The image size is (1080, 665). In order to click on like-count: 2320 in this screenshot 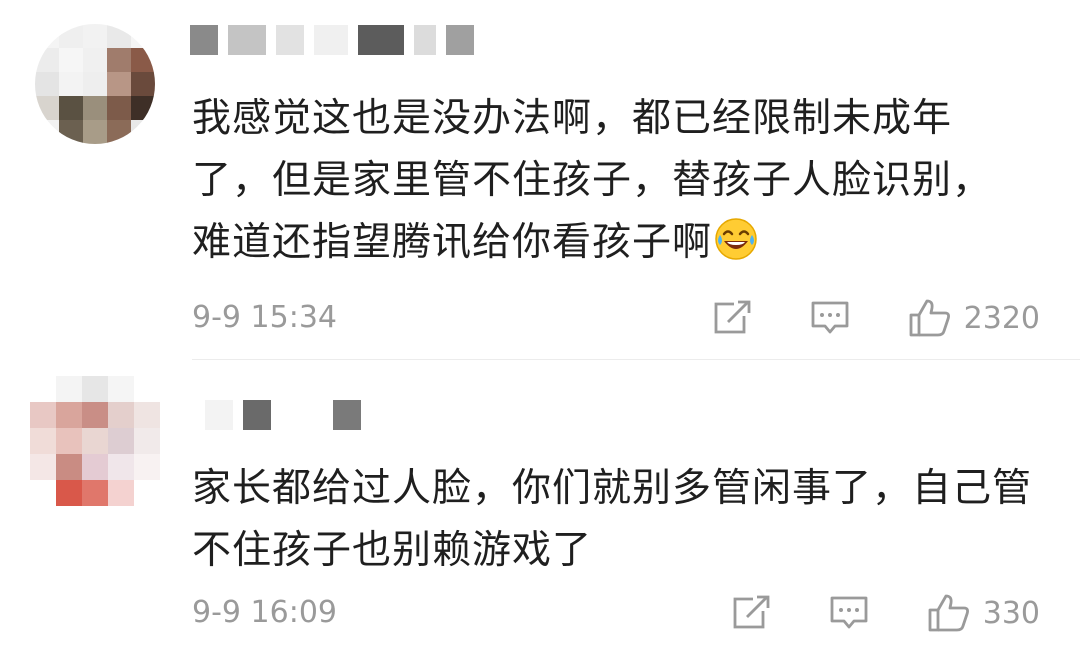, I will do `click(1001, 318)`.